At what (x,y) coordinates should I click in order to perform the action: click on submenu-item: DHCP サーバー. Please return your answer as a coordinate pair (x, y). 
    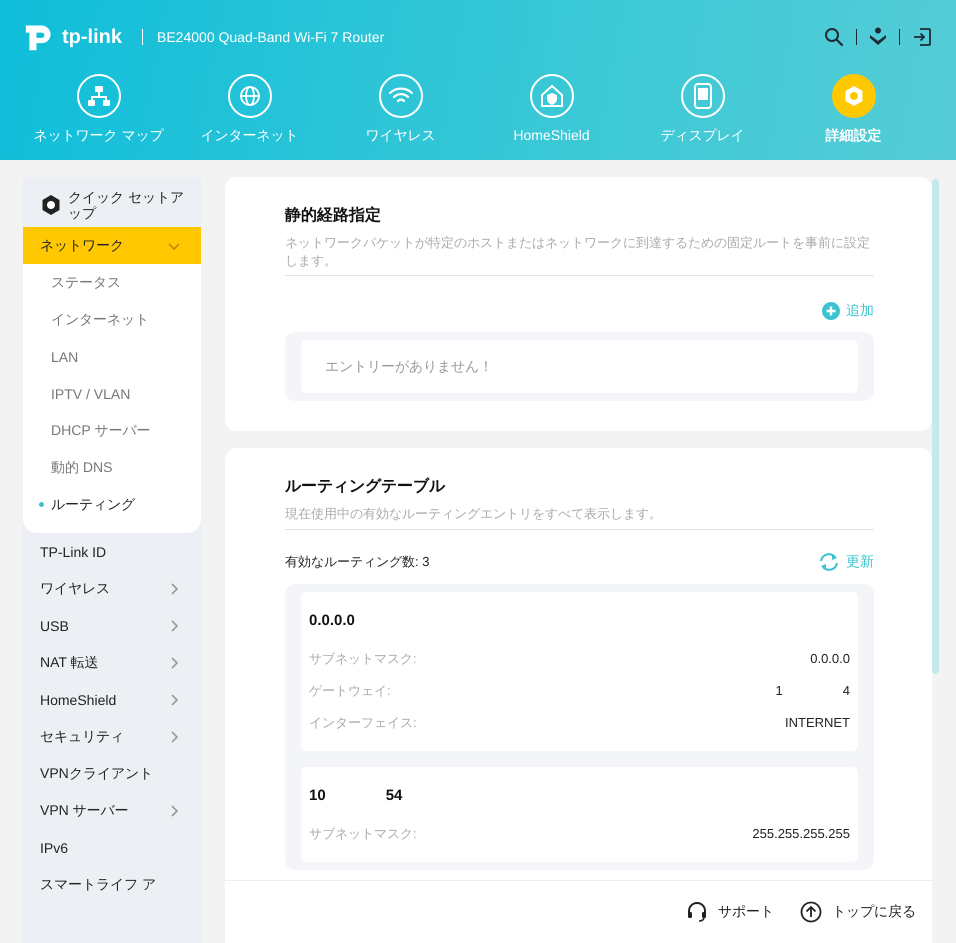
    Looking at the image, I should click on (112, 431).